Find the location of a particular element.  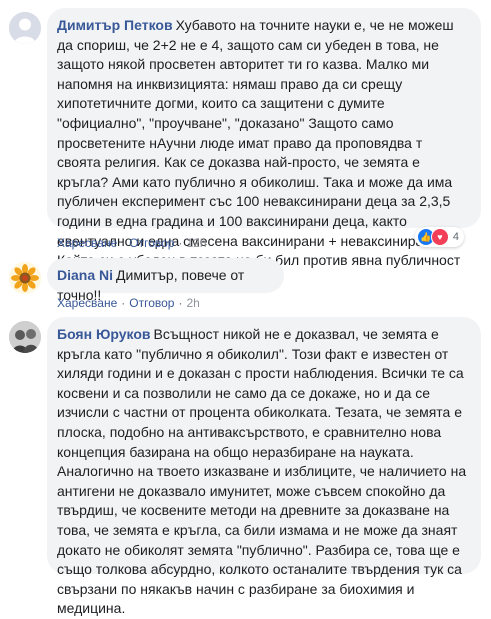

comment-actions: Харесване · Отговор · 12h is located at coordinates (132, 243).